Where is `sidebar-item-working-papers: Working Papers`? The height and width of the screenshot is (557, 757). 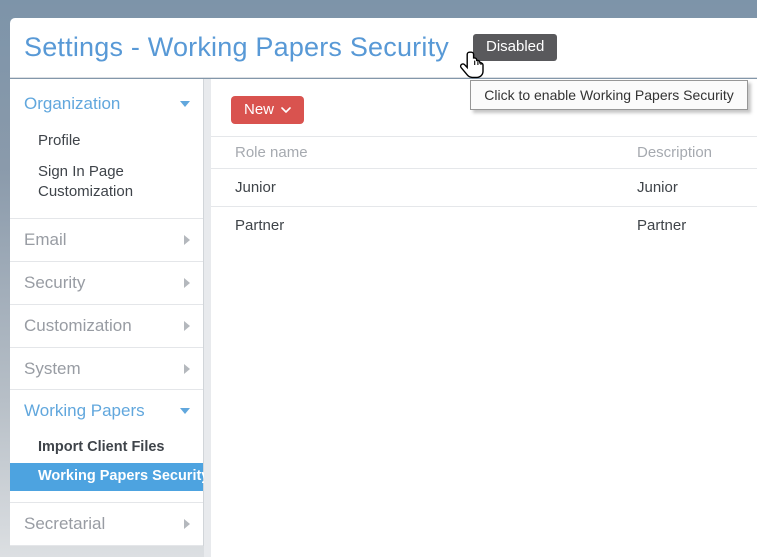 sidebar-item-working-papers: Working Papers is located at coordinates (106, 411).